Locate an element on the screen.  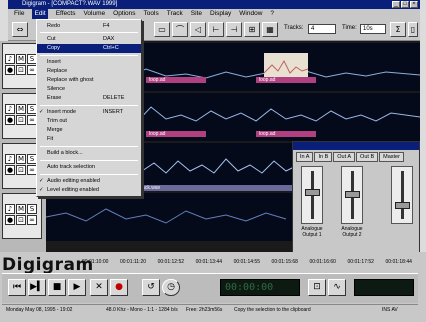
metronome-icon: ∿ is located at coordinates (337, 287).